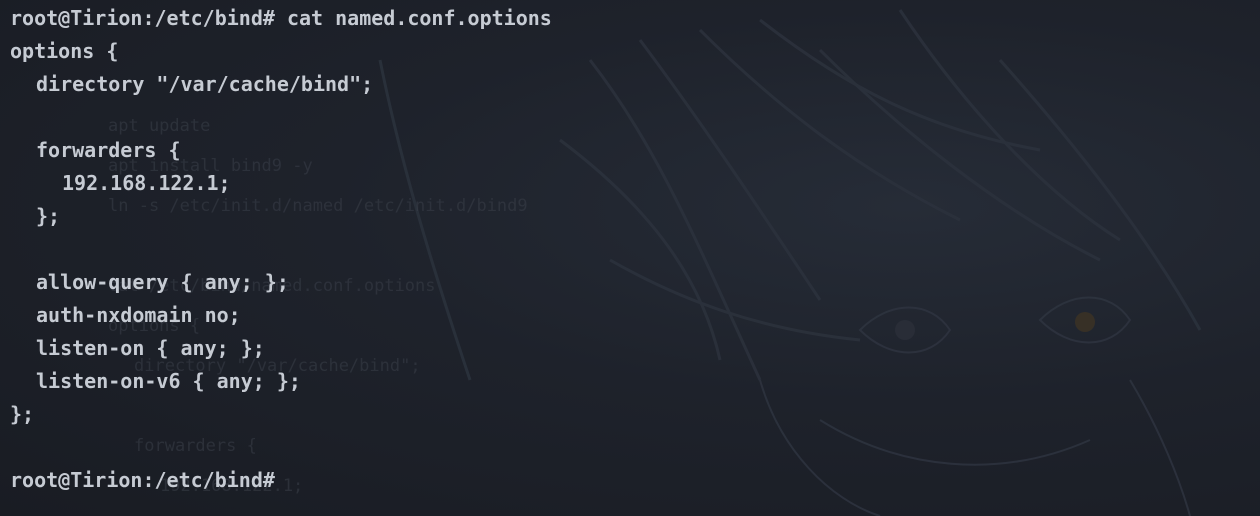  I want to click on shell-prompt: root@Tirion:/etc/bind#, so click(142, 480).